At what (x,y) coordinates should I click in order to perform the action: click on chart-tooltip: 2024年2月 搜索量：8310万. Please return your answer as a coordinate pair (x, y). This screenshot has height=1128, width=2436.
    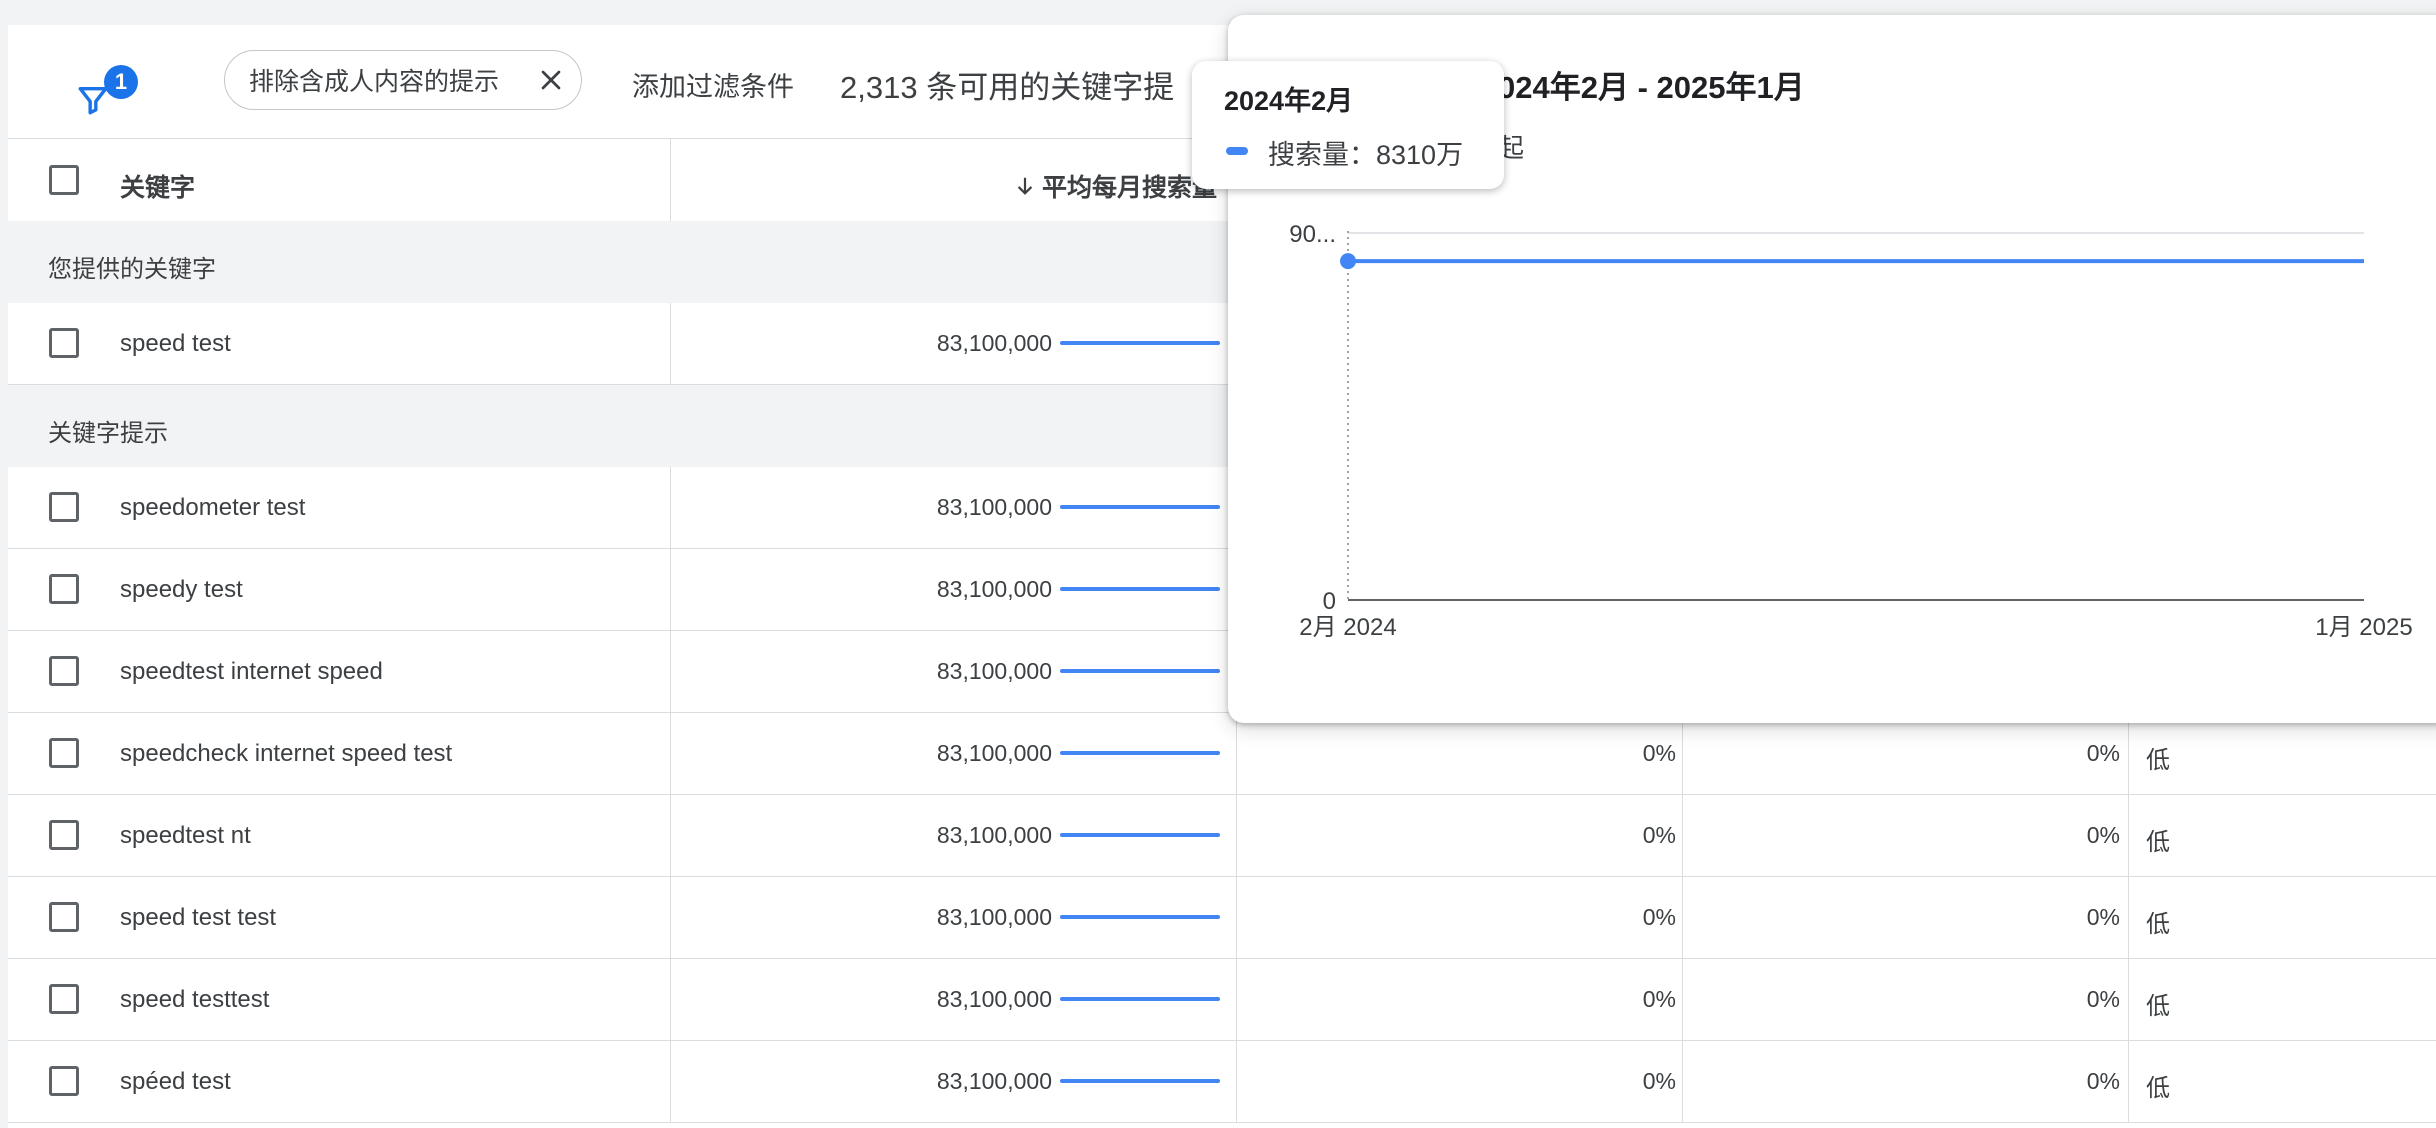
    Looking at the image, I should click on (1348, 125).